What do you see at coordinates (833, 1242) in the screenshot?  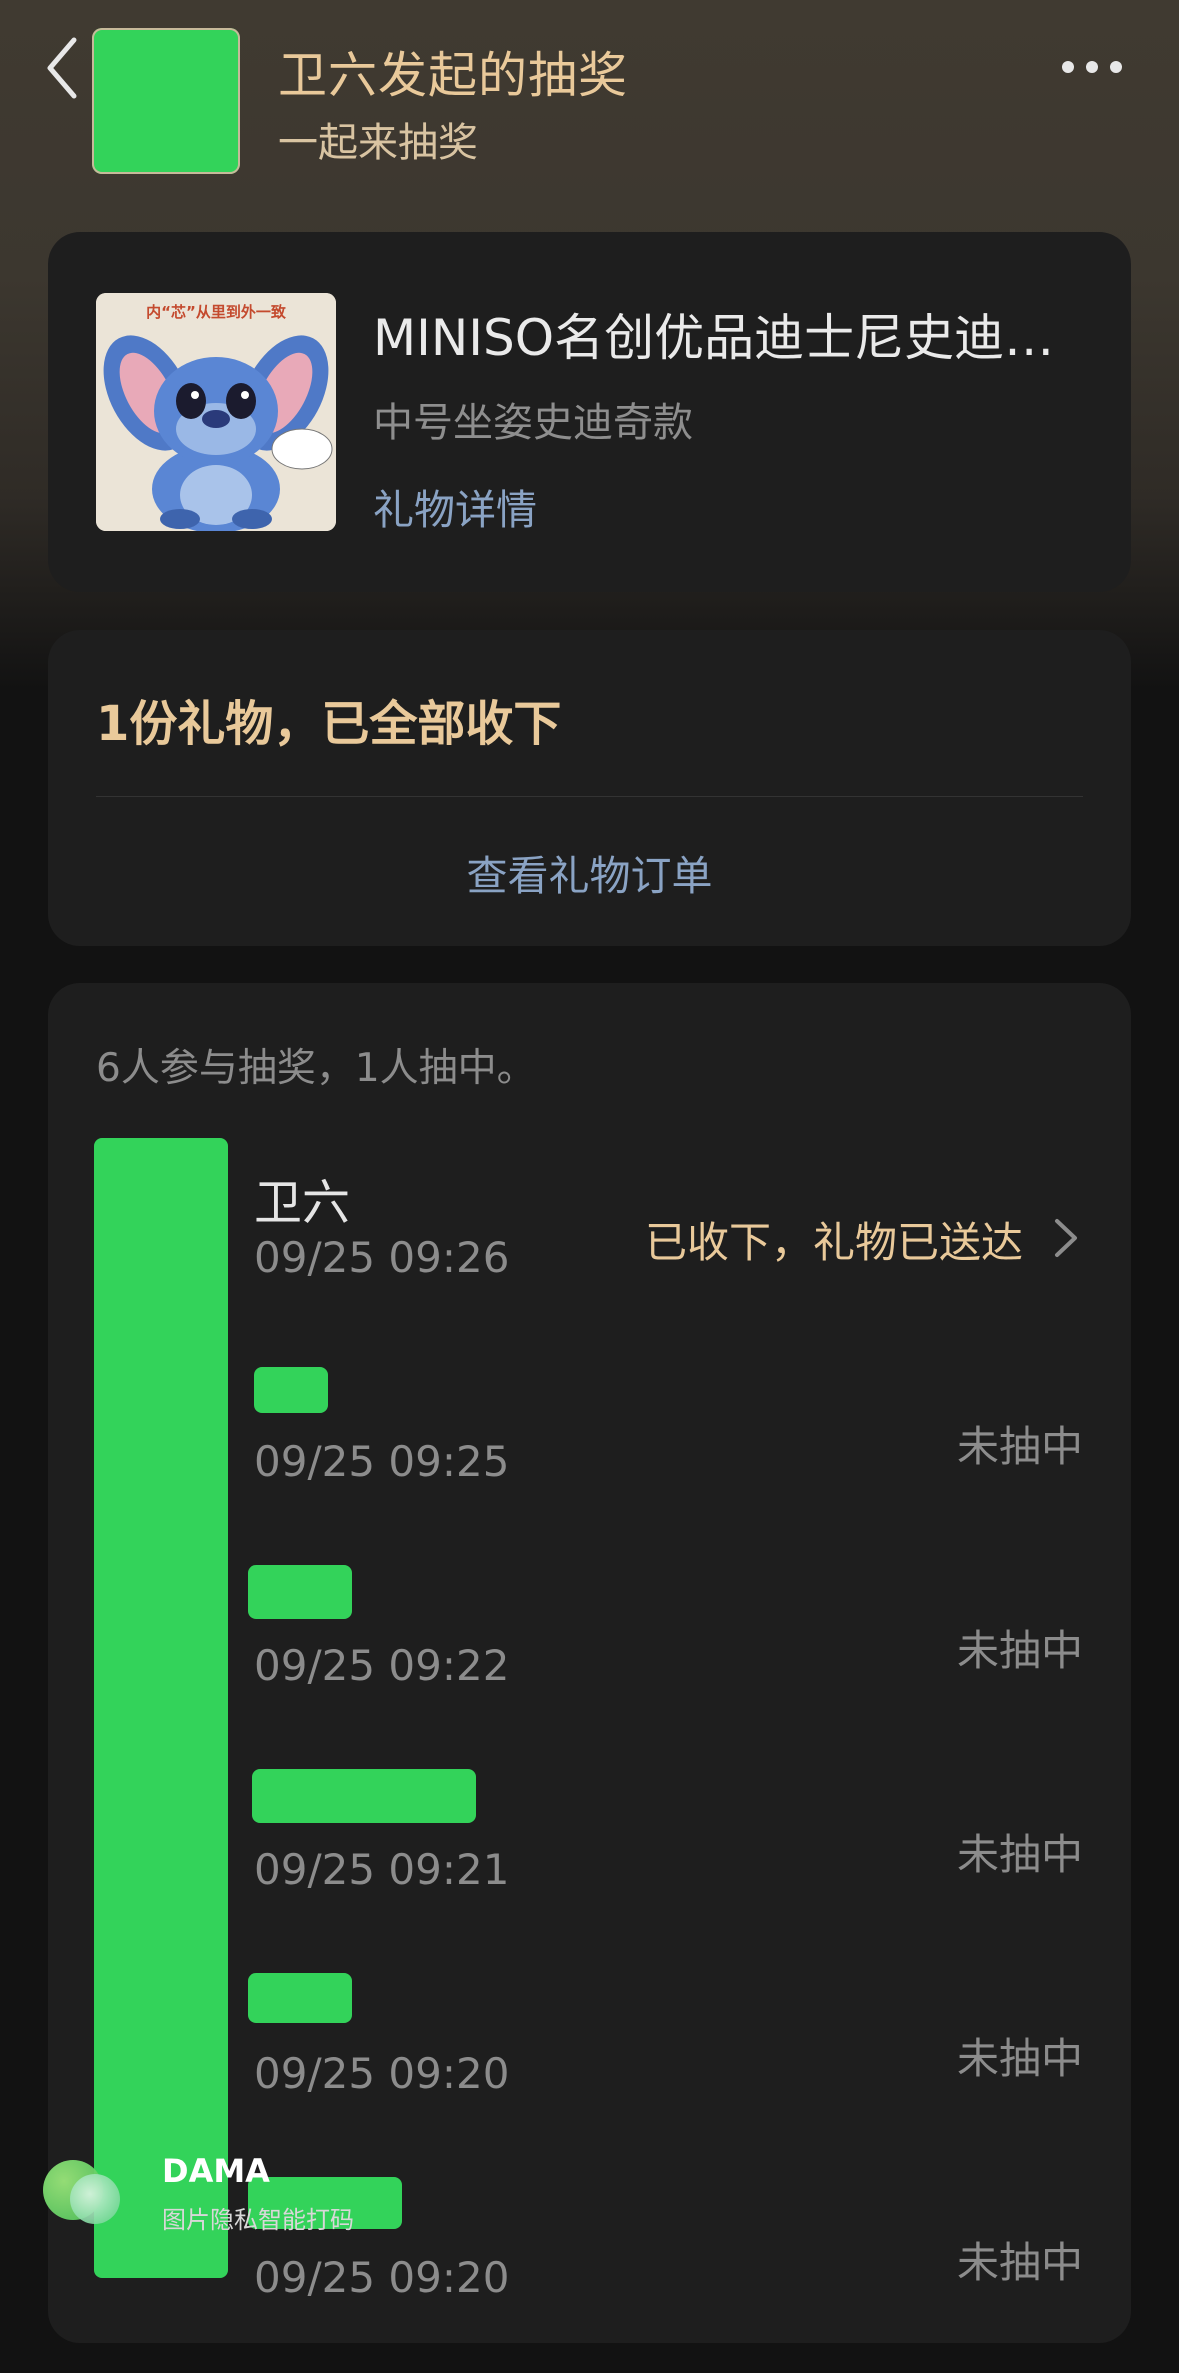 I see `participant-status: 已收下，礼物已送达` at bounding box center [833, 1242].